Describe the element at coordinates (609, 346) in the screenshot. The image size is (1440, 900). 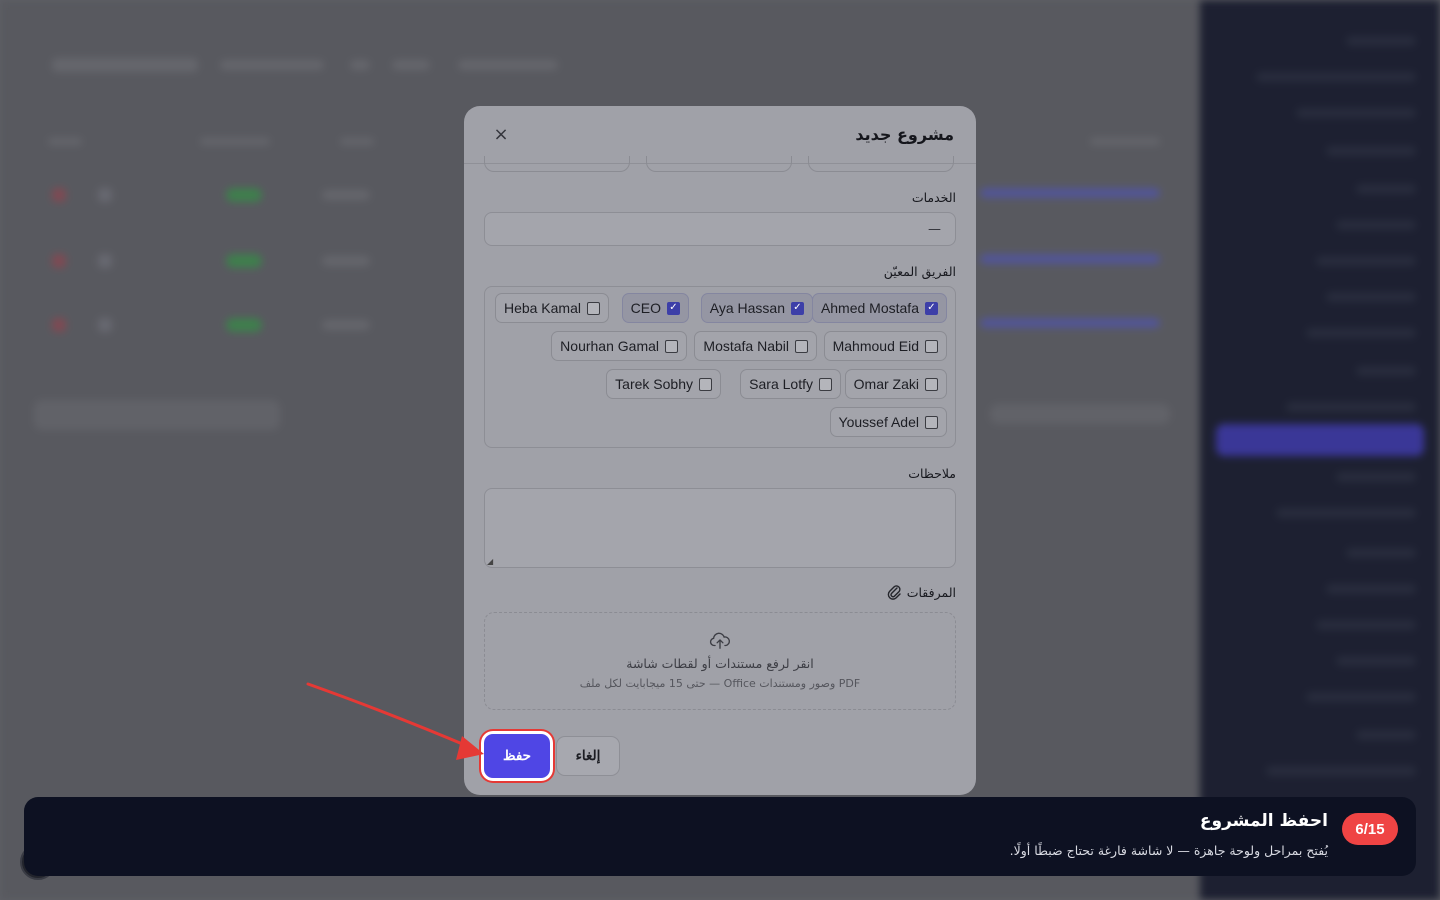
I see `team-member-name: Nourhan Gamal` at that location.